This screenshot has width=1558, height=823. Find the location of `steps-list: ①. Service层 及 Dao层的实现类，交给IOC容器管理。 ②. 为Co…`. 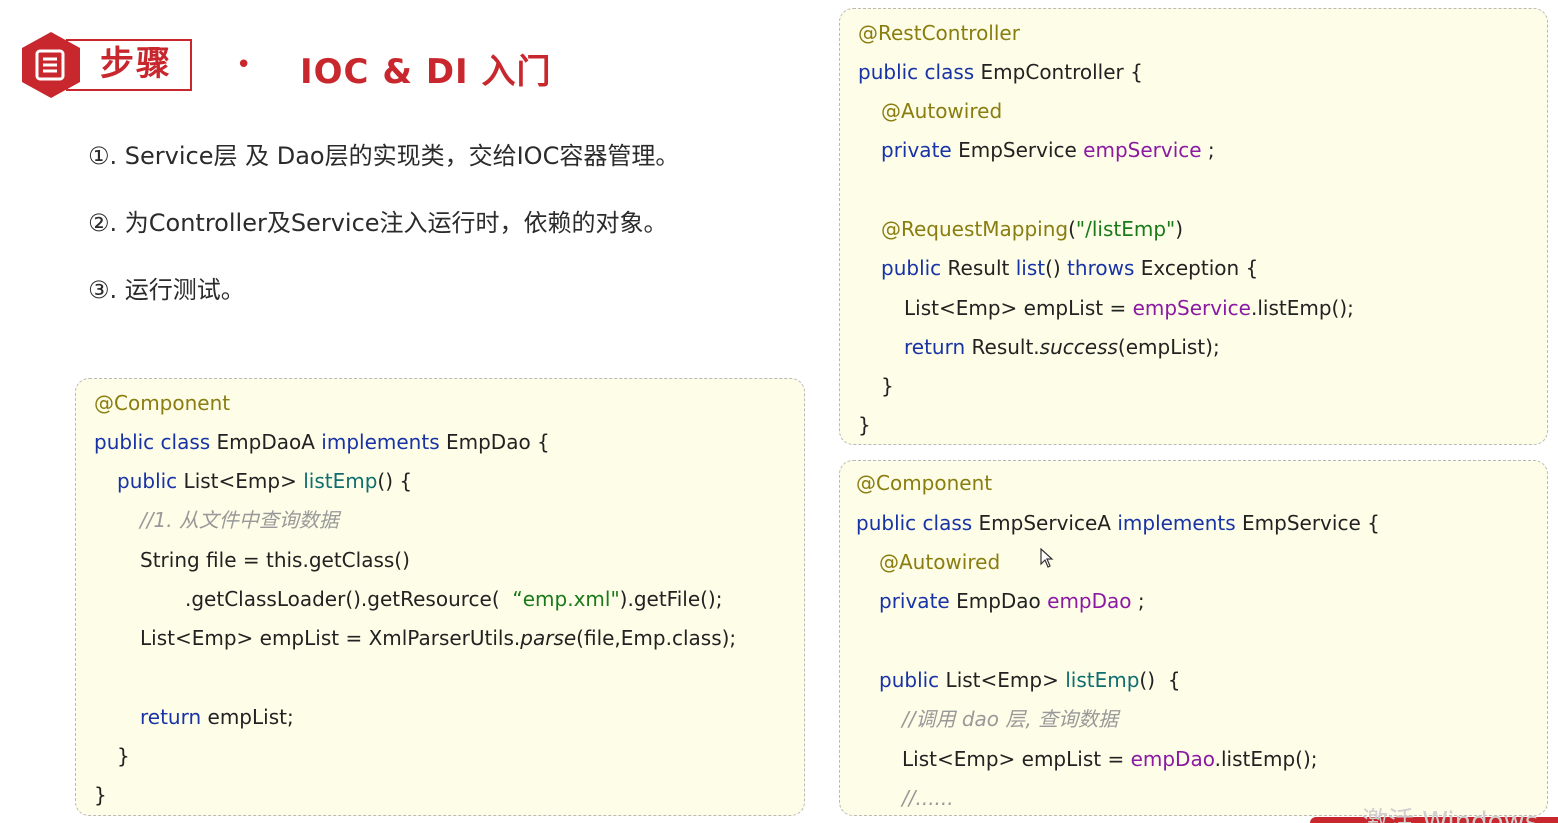

steps-list: ①. Service层 及 Dao层的实现类，交给IOC容器管理。 ②. 为Co… is located at coordinates (383, 236).